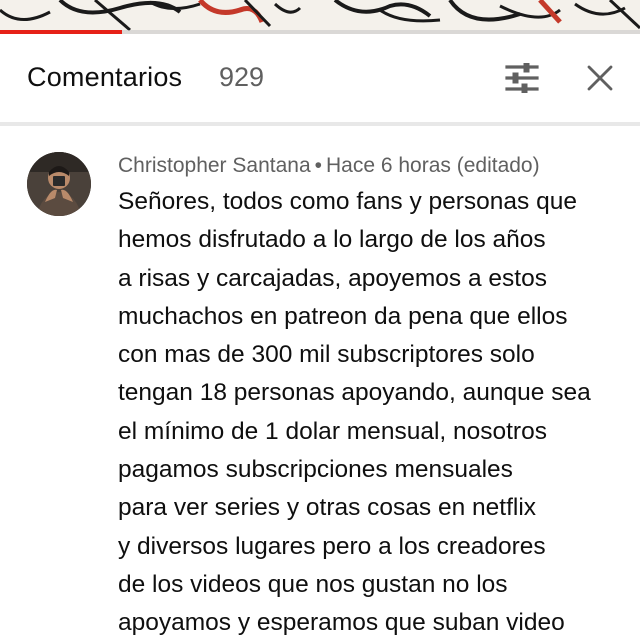 The image size is (640, 640). I want to click on comments-count: 929, so click(242, 77).